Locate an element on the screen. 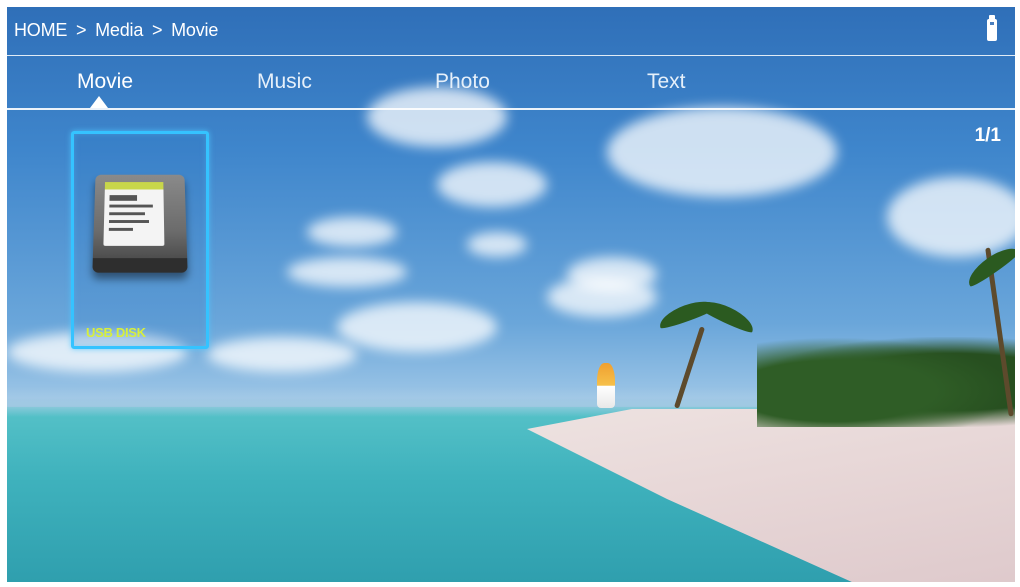 This screenshot has height=587, width=1020. tab-movie: Movie is located at coordinates (105, 82).